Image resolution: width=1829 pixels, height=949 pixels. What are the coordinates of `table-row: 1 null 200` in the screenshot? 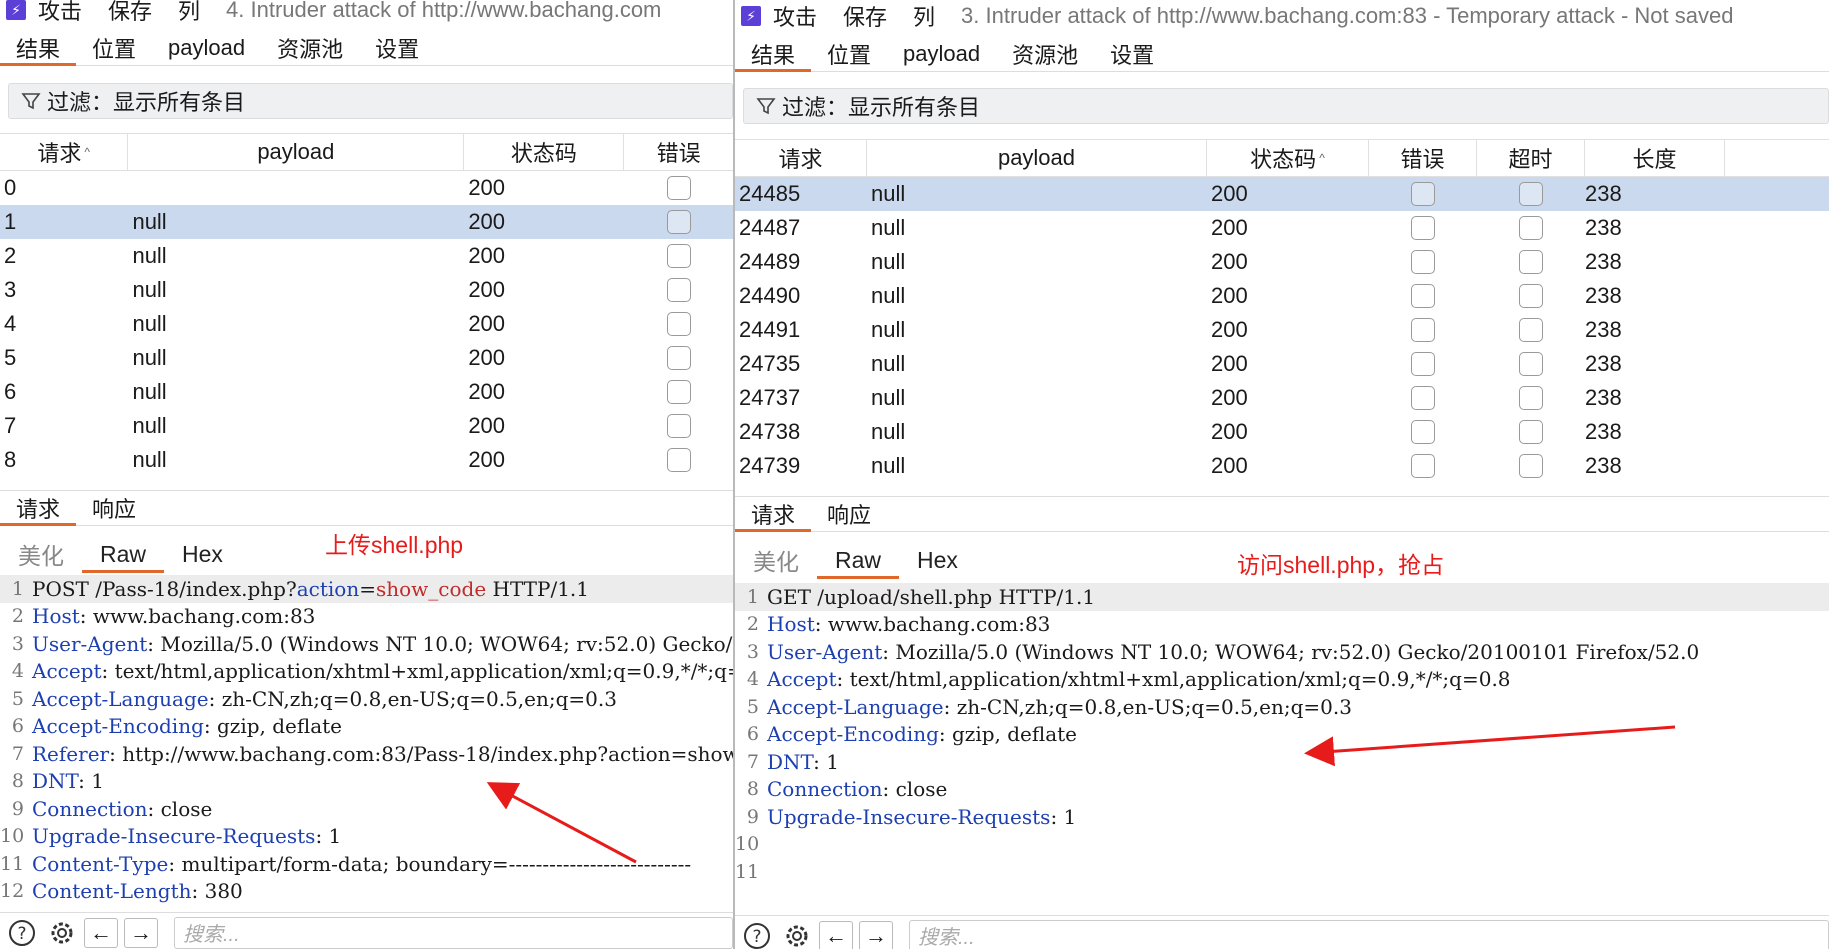 It's located at (366, 222).